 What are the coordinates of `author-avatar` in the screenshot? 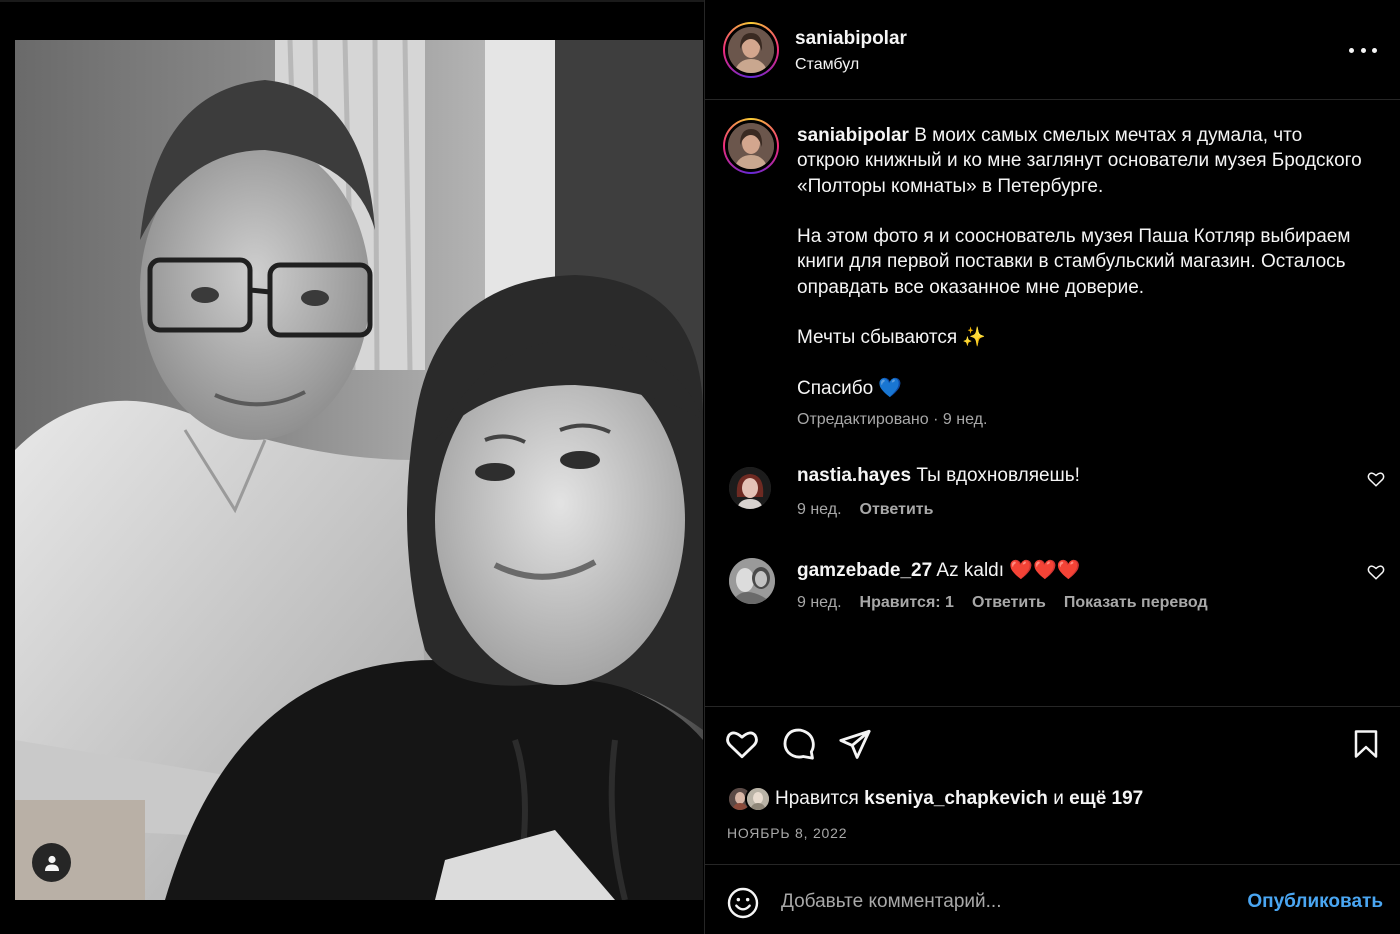 It's located at (751, 50).